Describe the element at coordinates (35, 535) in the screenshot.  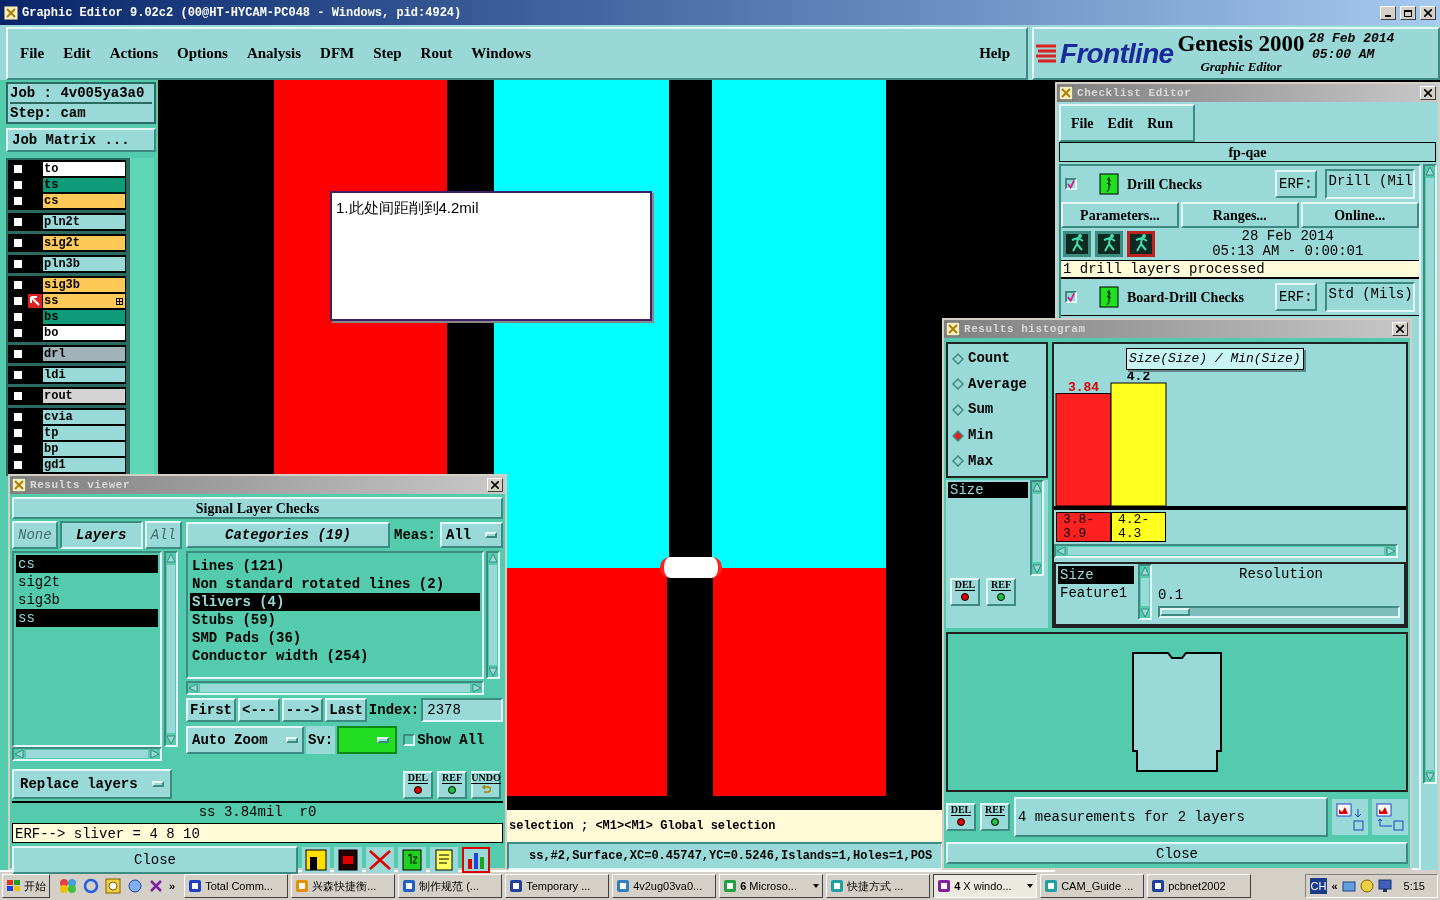
I see `layer-filter-button: None` at that location.